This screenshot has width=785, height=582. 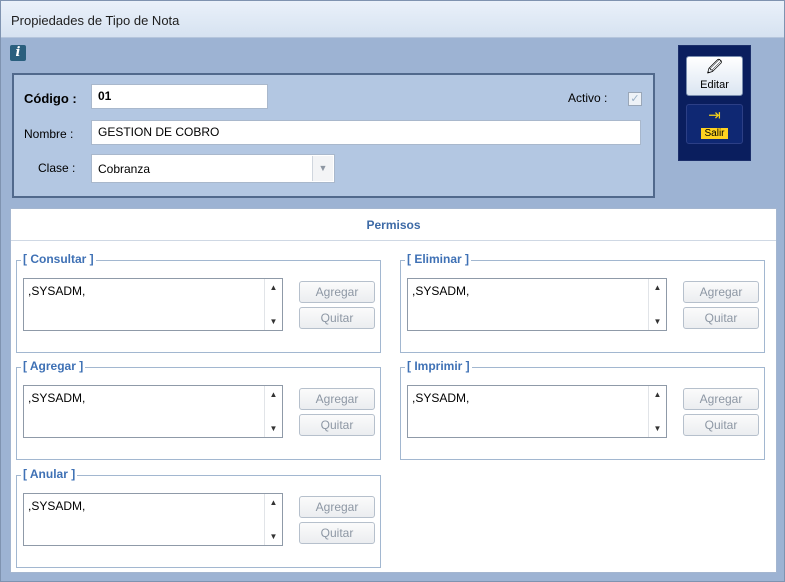 I want to click on permissions-divider, so click(x=393, y=240).